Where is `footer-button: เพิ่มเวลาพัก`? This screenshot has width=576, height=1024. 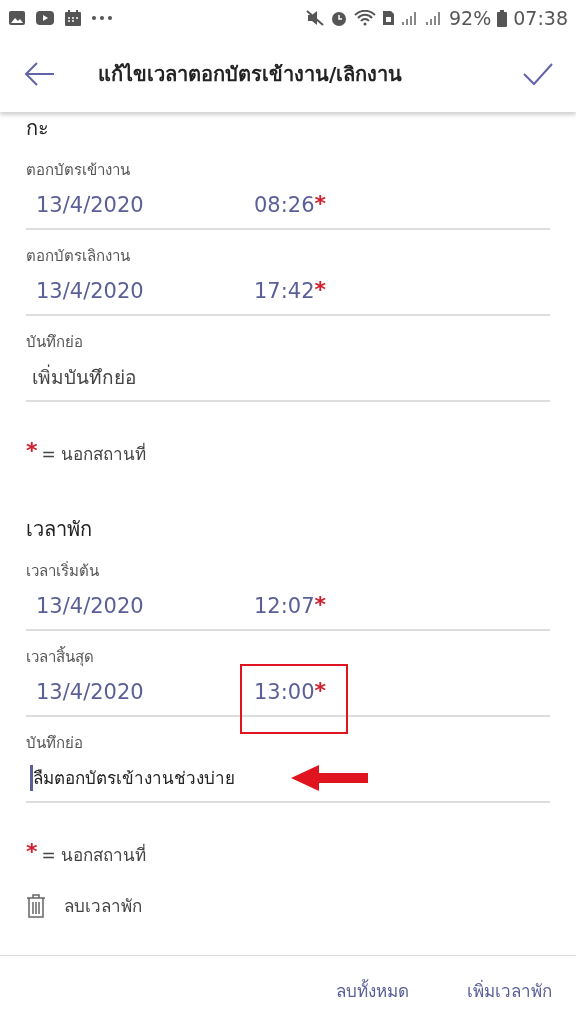
footer-button: เพิ่มเวลาพัก is located at coordinates (509, 990).